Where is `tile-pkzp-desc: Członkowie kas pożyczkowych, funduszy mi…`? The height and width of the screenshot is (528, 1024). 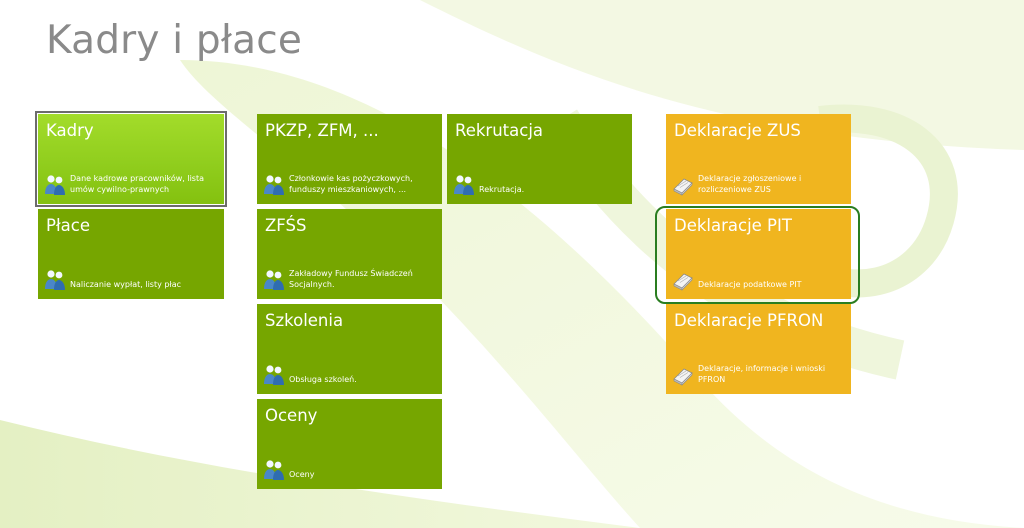 tile-pkzp-desc: Członkowie kas pożyczkowych, funduszy mi… is located at coordinates (351, 184).